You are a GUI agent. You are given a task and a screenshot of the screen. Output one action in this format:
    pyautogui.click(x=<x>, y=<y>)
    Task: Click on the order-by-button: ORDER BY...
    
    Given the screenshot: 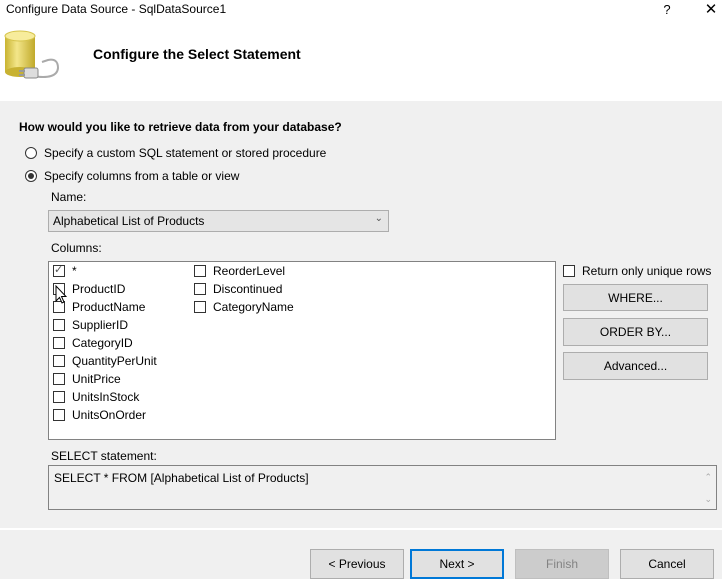 What is the action you would take?
    pyautogui.click(x=635, y=332)
    